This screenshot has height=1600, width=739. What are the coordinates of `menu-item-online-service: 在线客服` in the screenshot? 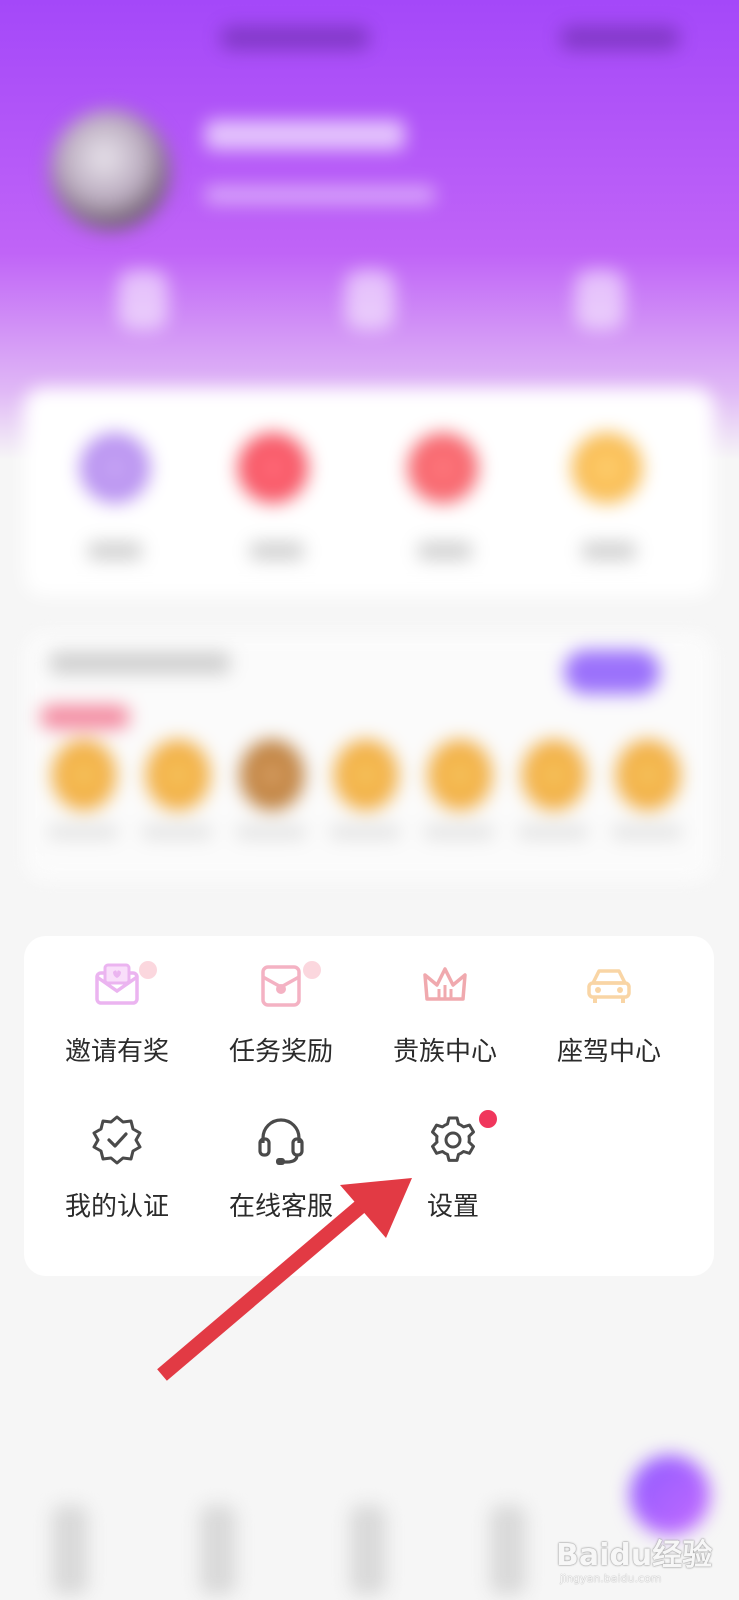 It's located at (281, 1170).